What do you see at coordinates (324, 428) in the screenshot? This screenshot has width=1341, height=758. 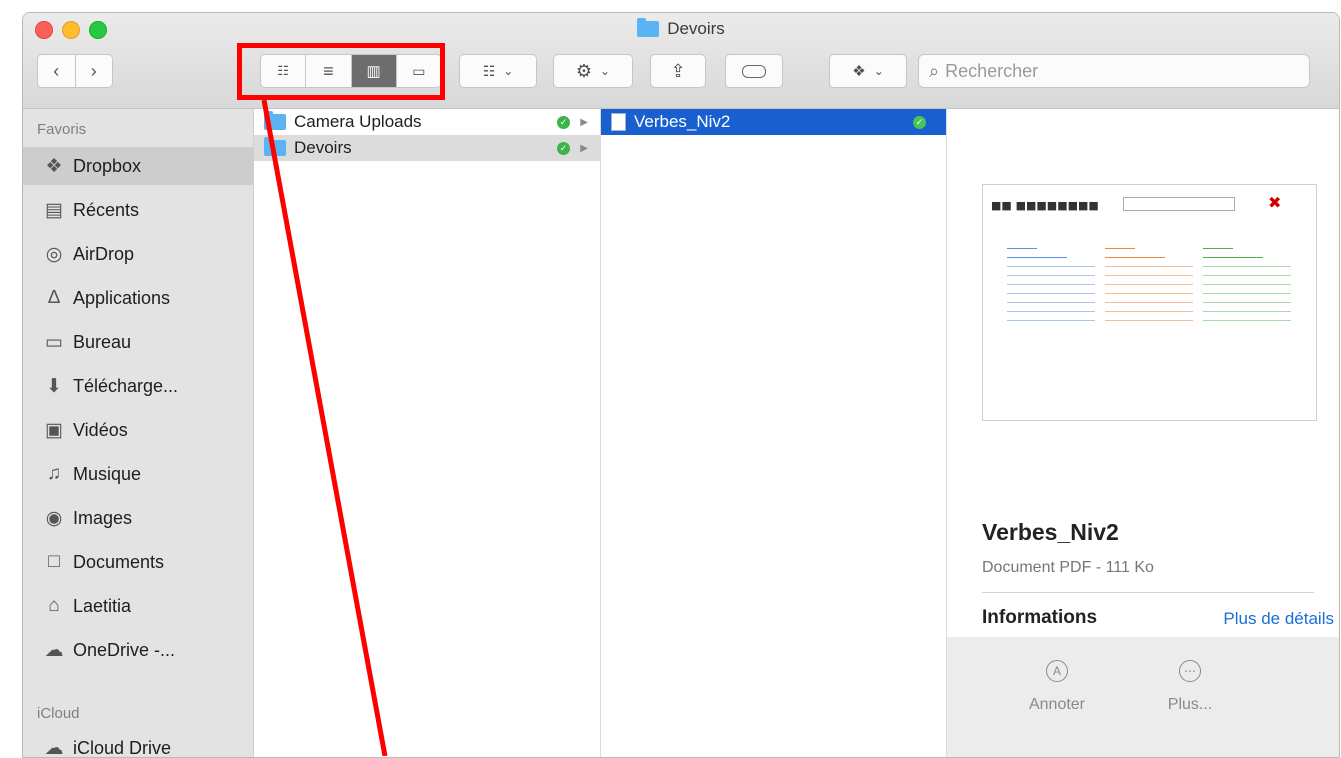 I see `annotation-line` at bounding box center [324, 428].